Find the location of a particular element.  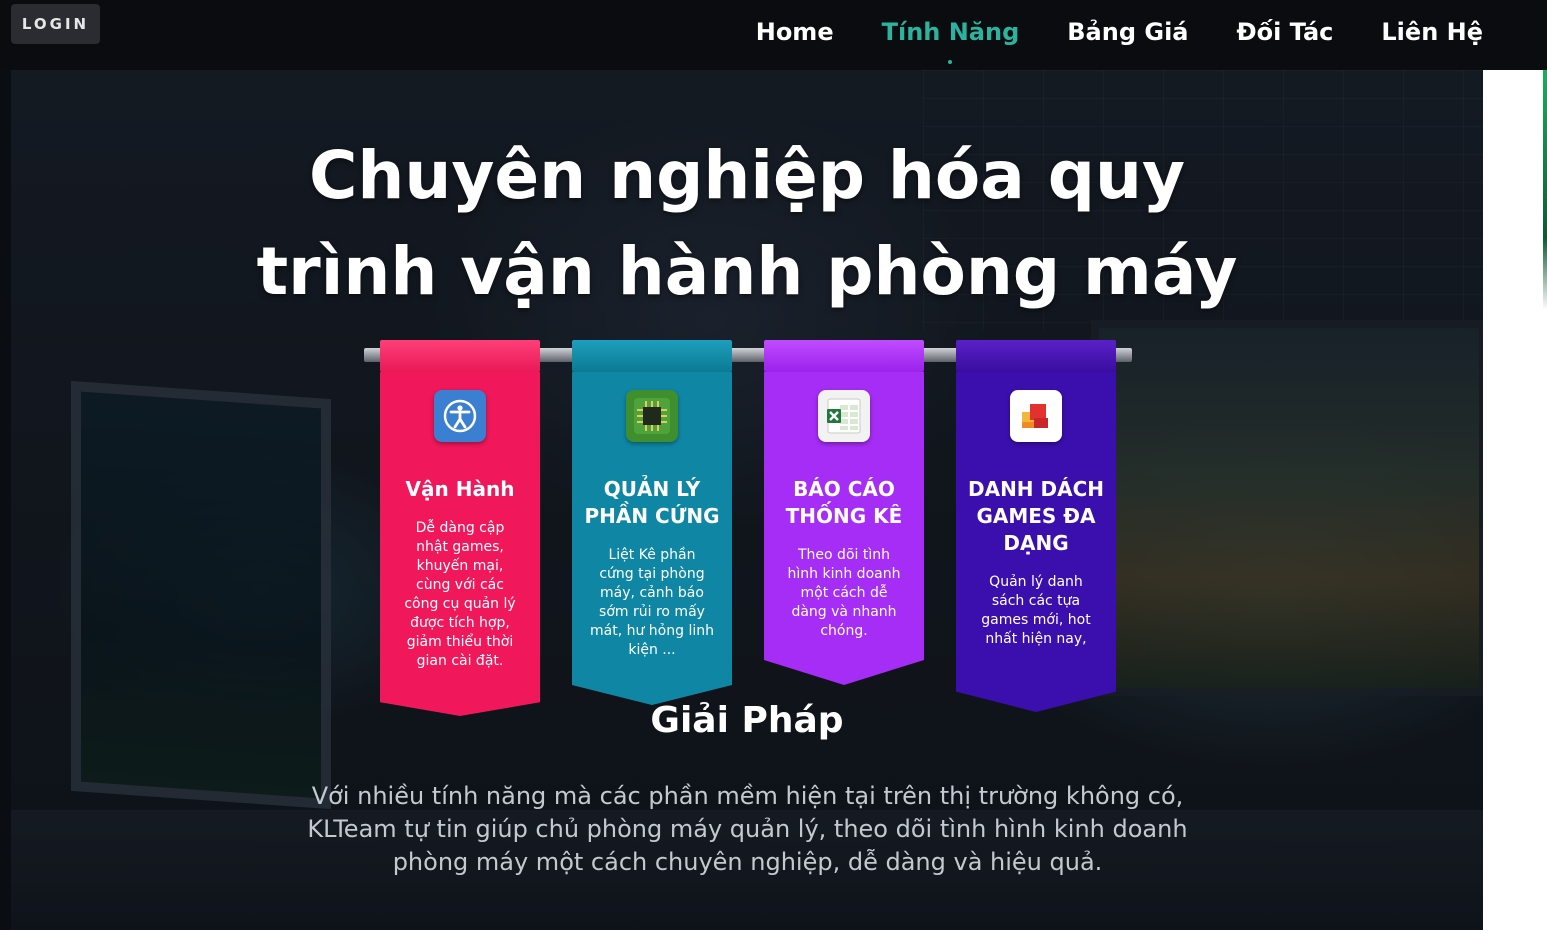

nav-link-partners: Đối Tác is located at coordinates (1285, 32).